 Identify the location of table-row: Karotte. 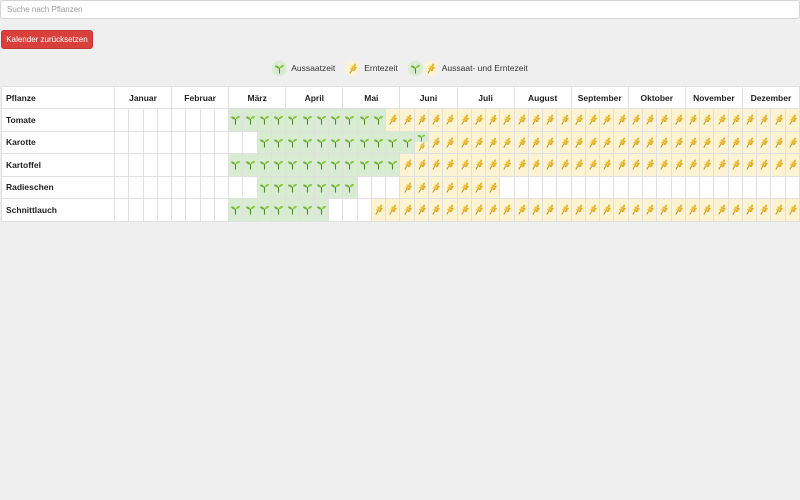
(400, 142).